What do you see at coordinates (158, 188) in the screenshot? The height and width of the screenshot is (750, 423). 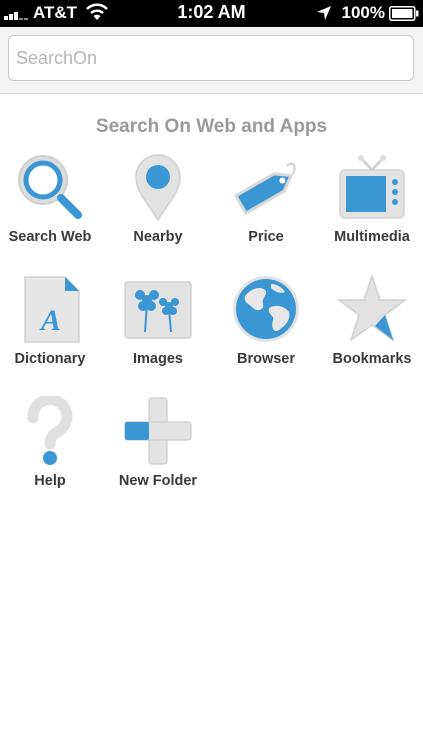 I see `map-pin-icon` at bounding box center [158, 188].